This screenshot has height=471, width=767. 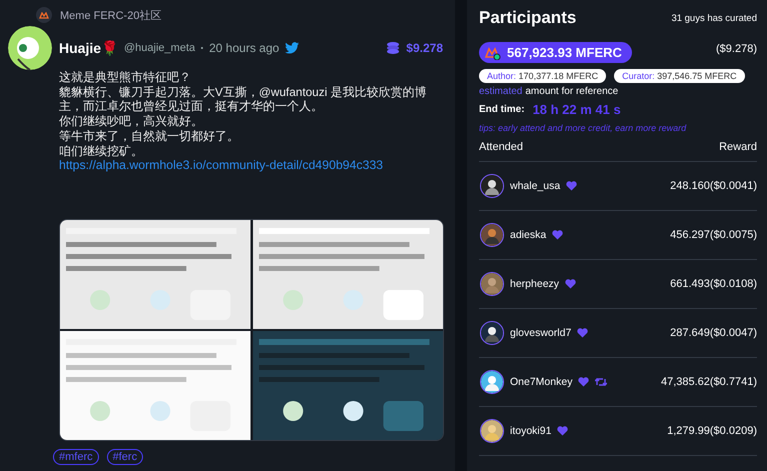 What do you see at coordinates (541, 333) in the screenshot?
I see `user-name: glovesworld7` at bounding box center [541, 333].